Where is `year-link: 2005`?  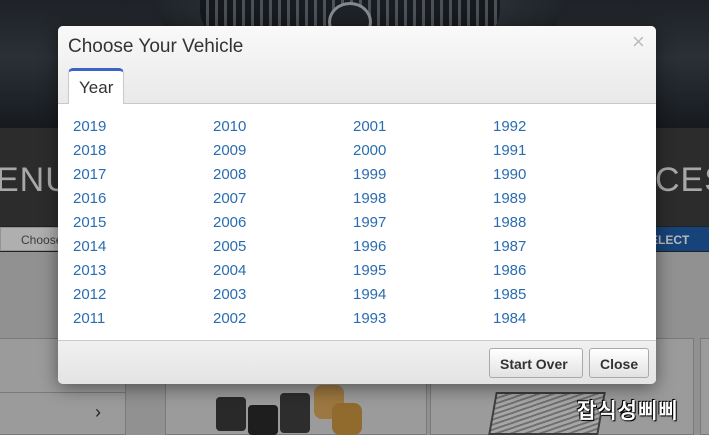 year-link: 2005 is located at coordinates (278, 247).